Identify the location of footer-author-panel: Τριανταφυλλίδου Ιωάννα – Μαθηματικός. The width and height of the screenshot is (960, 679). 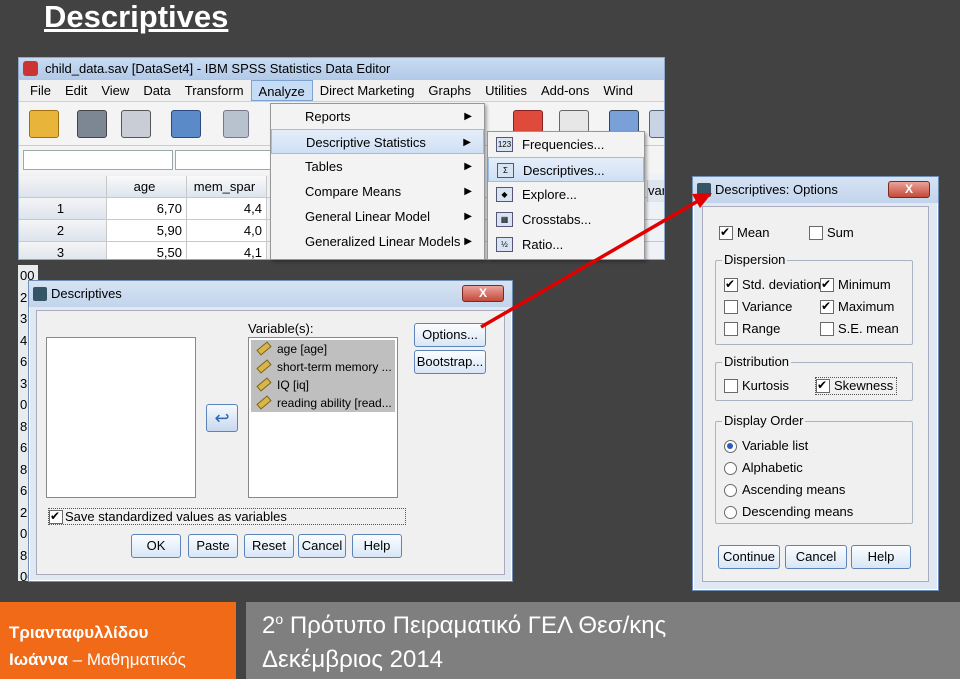
(118, 640).